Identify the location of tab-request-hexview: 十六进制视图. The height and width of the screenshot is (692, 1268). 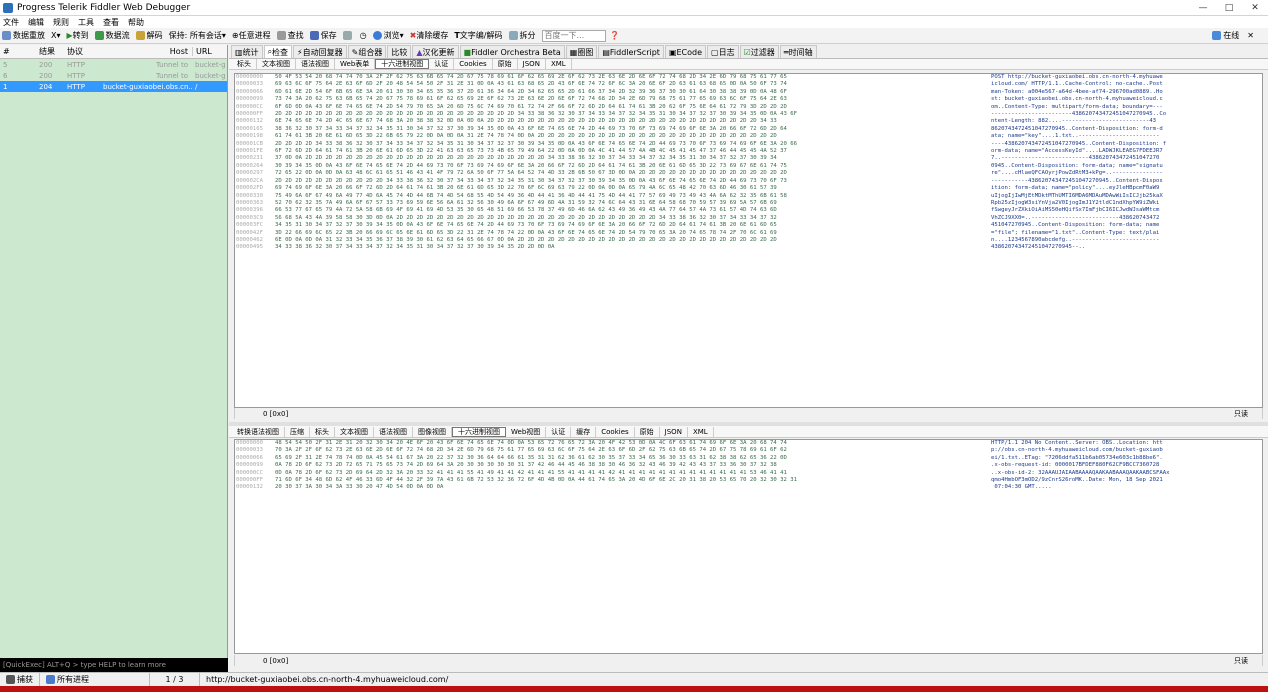
(402, 64).